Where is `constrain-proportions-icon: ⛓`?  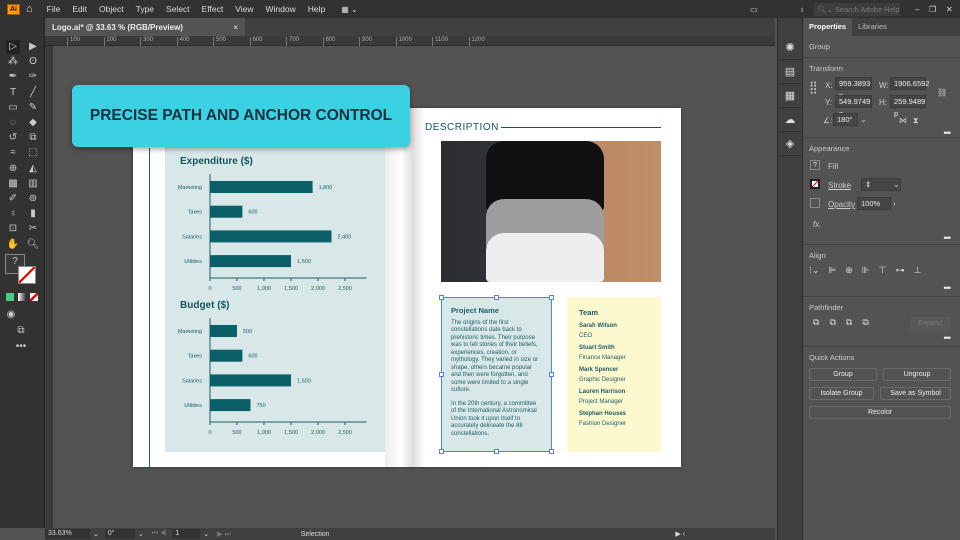 constrain-proportions-icon: ⛓ is located at coordinates (942, 92).